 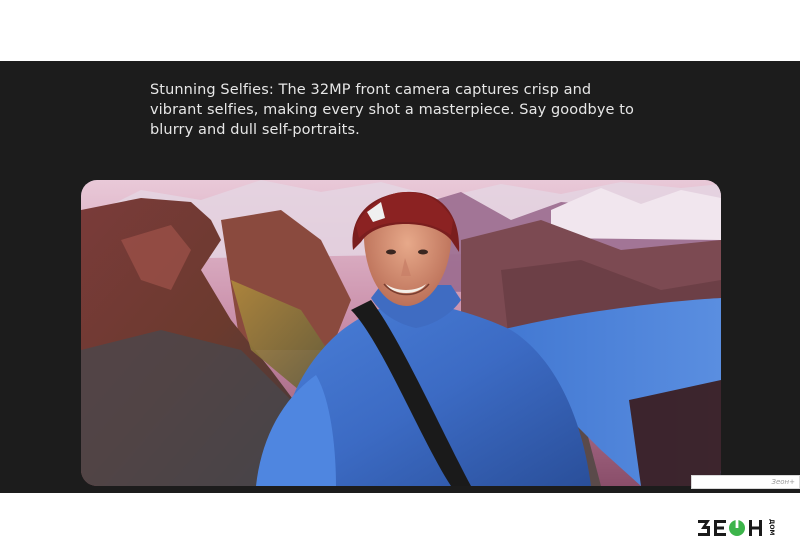 I want to click on svg-text: ДОМ, so click(x=771, y=527).